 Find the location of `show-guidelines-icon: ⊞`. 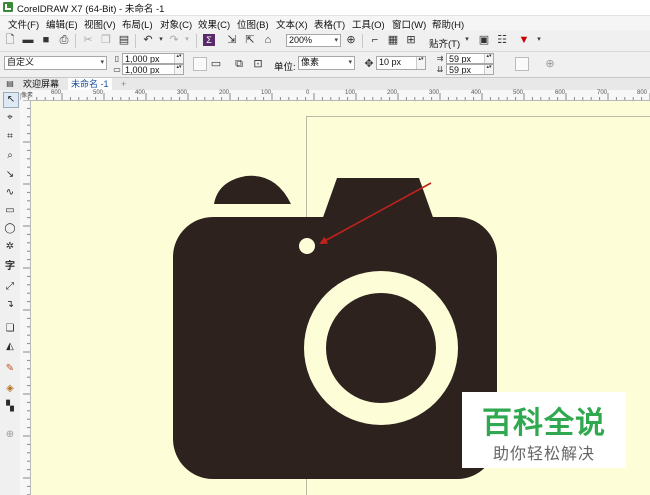

show-guidelines-icon: ⊞ is located at coordinates (411, 40).